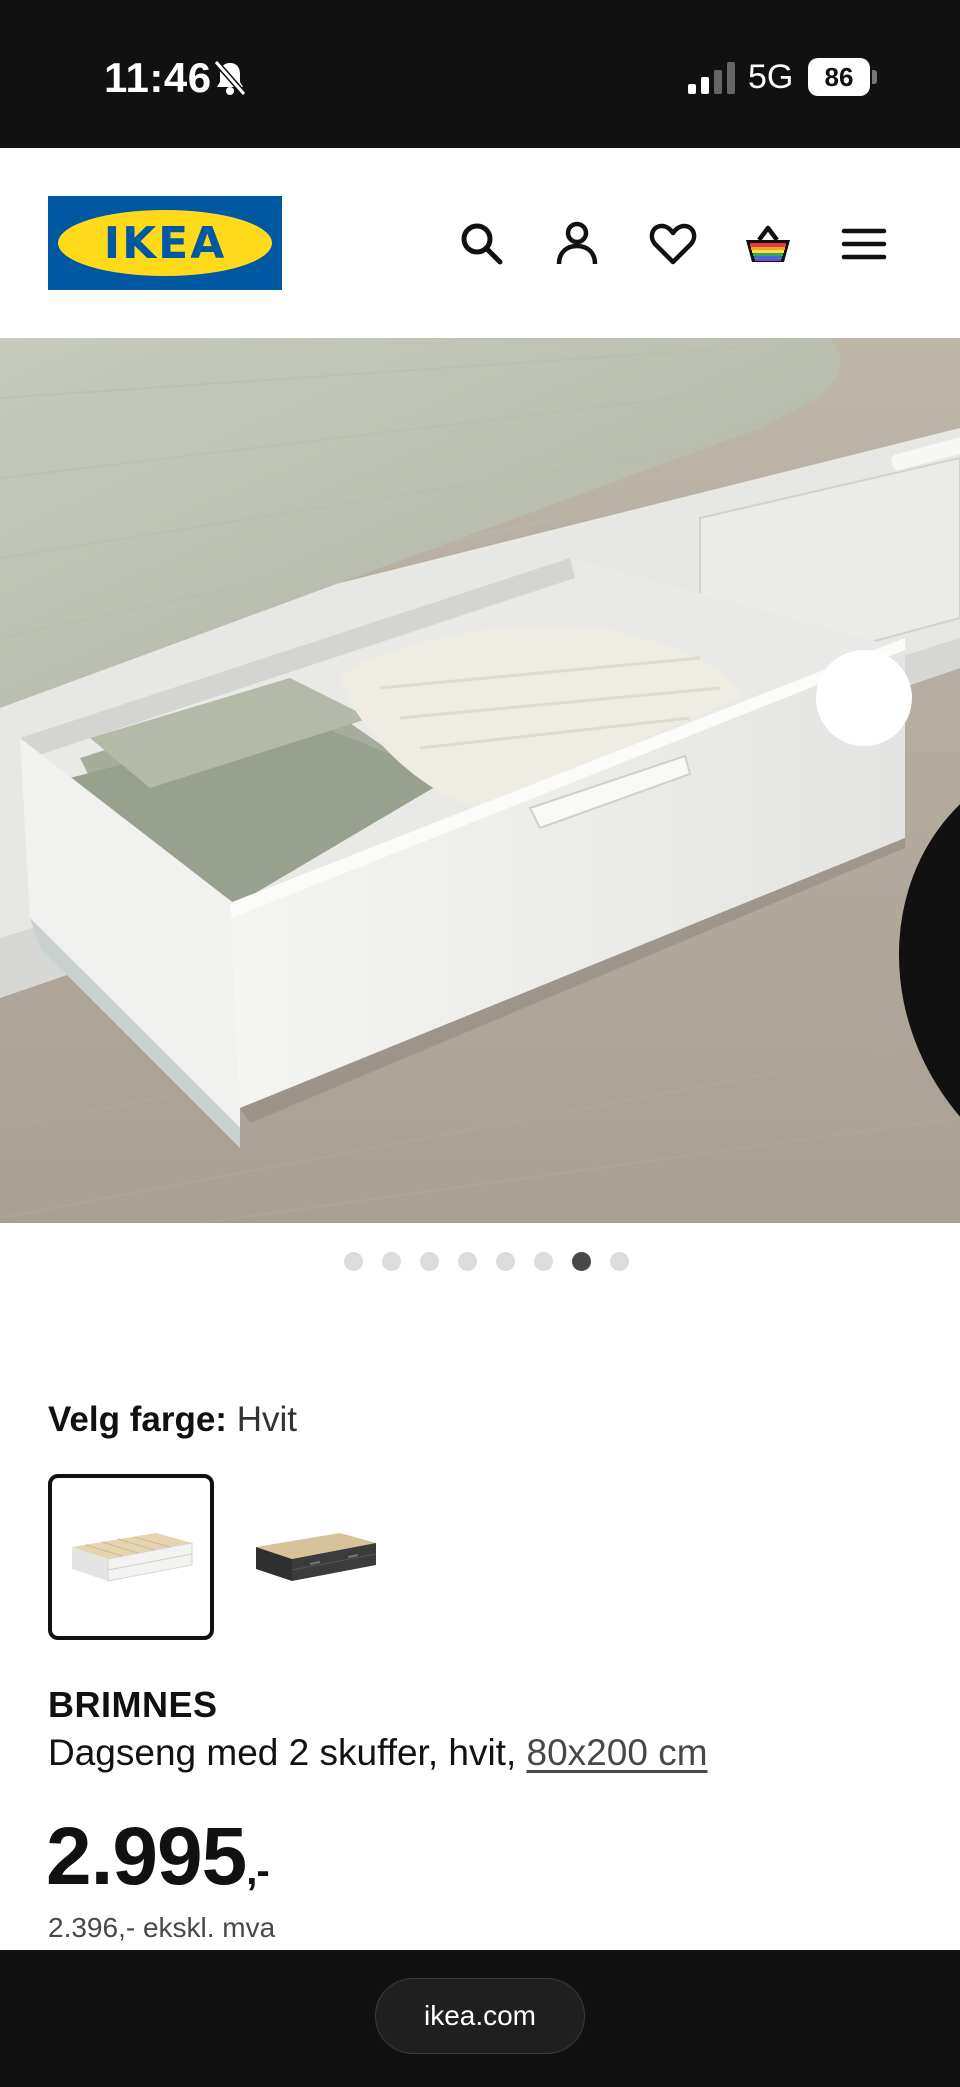 This screenshot has height=2087, width=960. I want to click on price-suffix: ,-, so click(257, 1871).